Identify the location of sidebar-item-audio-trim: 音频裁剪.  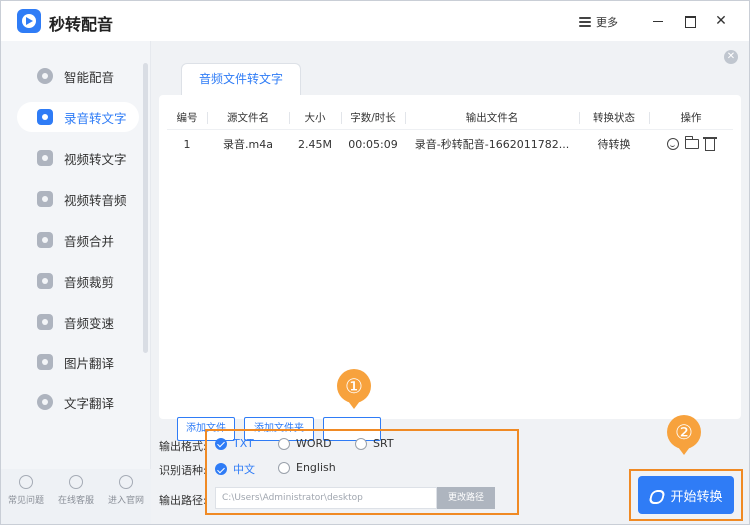
(78, 281).